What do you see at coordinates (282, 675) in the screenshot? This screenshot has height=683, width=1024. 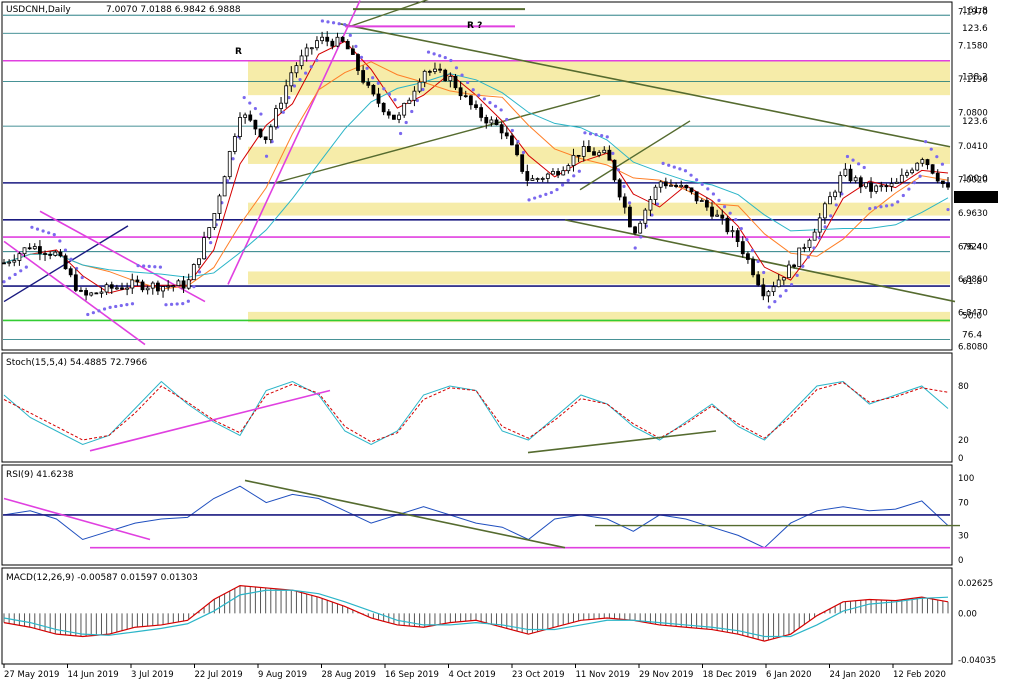 I see `date-label-4: 9 Aug 2019` at bounding box center [282, 675].